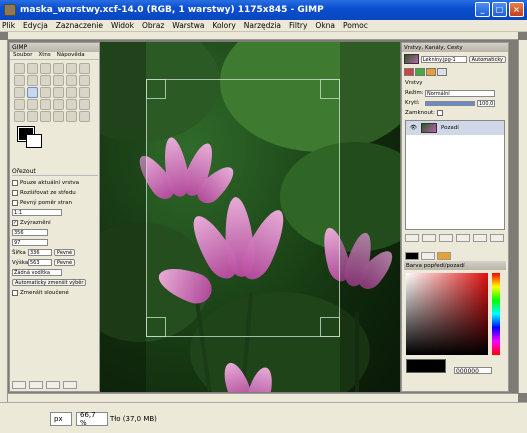 This screenshot has width=527, height=433. What do you see at coordinates (45, 68) in the screenshot?
I see `free-select-tool-icon` at bounding box center [45, 68].